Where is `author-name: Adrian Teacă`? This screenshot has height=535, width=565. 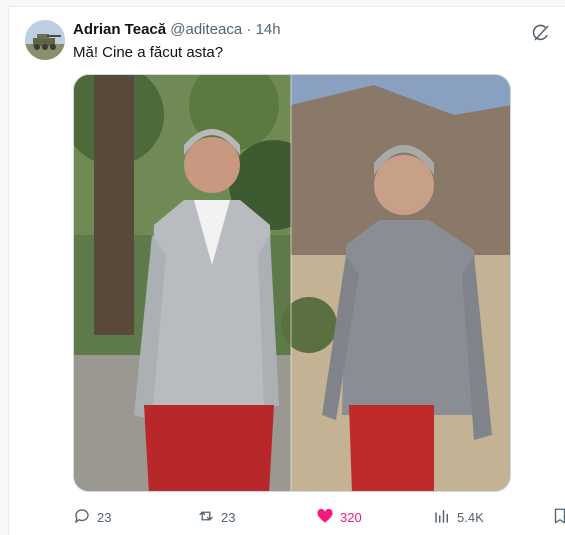
author-name: Adrian Teacă is located at coordinates (119, 29).